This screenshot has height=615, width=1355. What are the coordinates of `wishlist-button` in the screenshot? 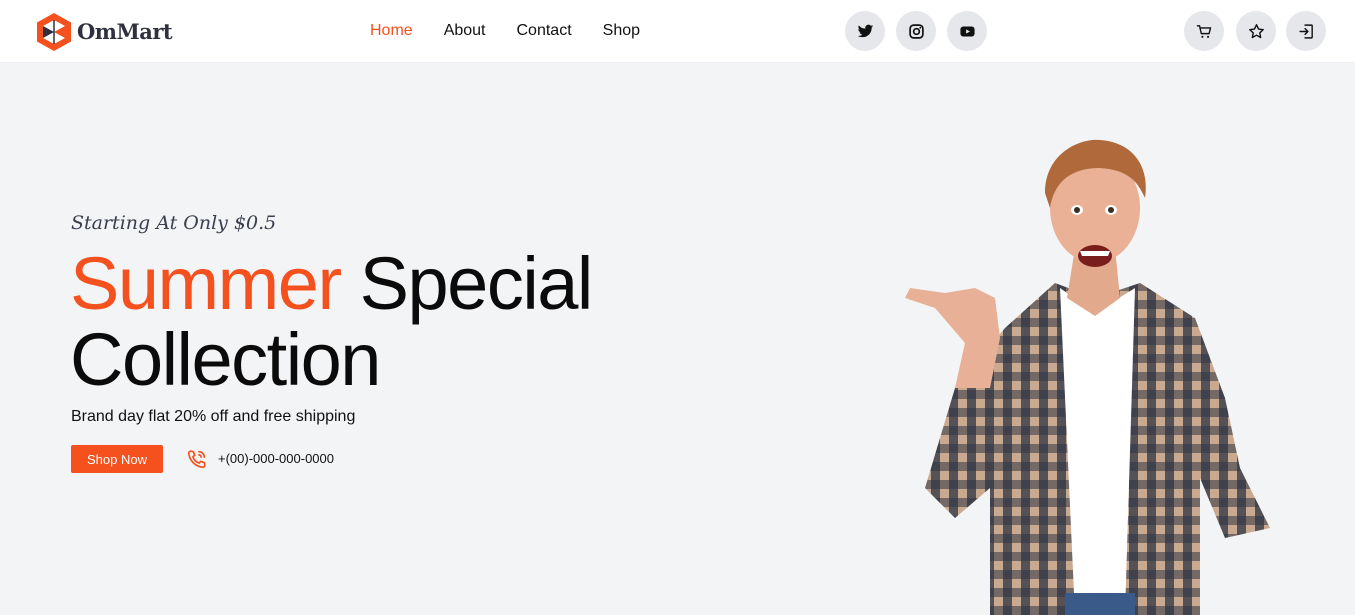 It's located at (1256, 31).